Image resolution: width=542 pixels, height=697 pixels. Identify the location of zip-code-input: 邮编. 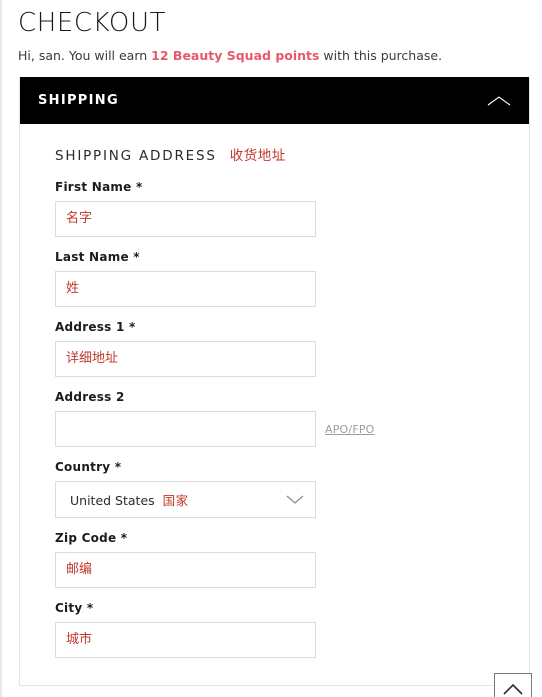
(185, 570).